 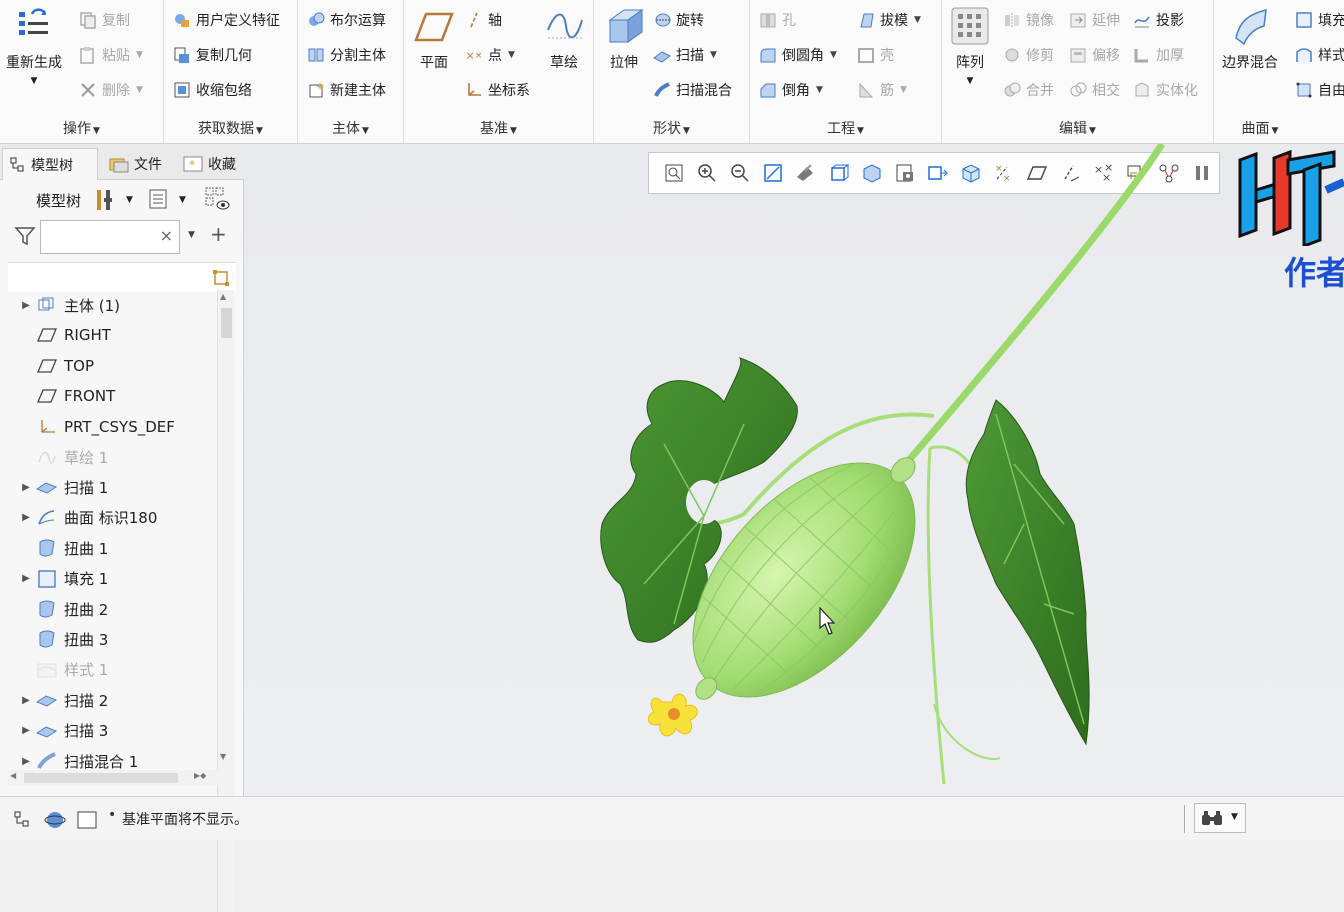 What do you see at coordinates (107, 609) in the screenshot?
I see `tree-item: 扭曲 2` at bounding box center [107, 609].